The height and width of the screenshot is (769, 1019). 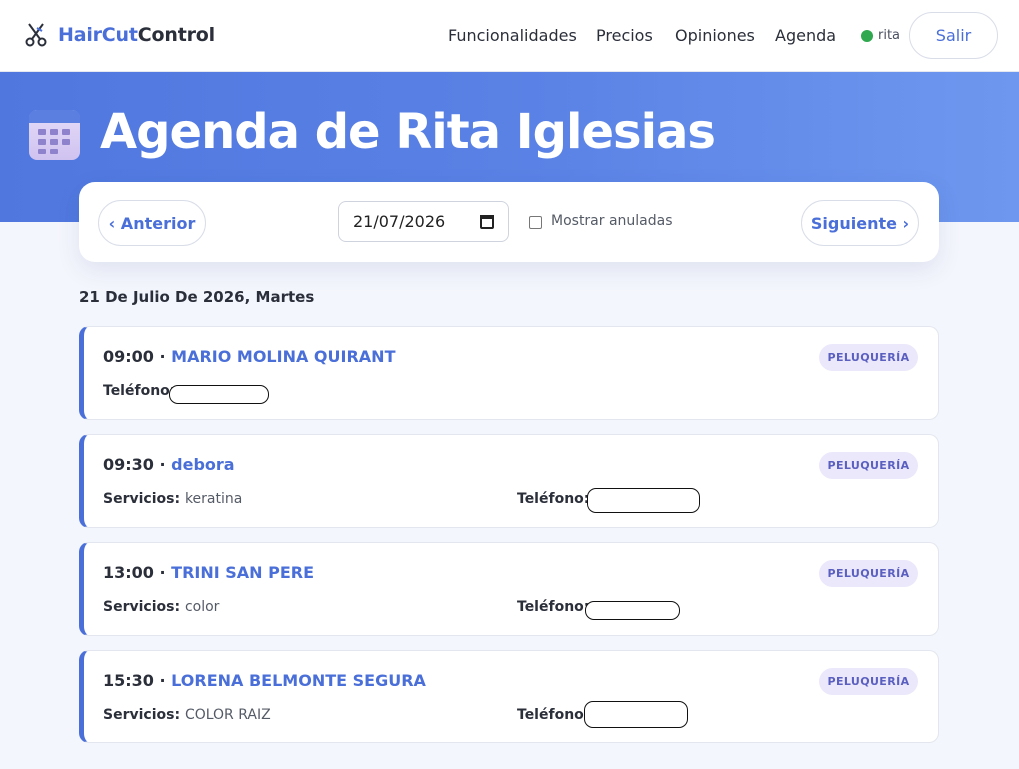 What do you see at coordinates (202, 607) in the screenshot?
I see `services-value: color` at bounding box center [202, 607].